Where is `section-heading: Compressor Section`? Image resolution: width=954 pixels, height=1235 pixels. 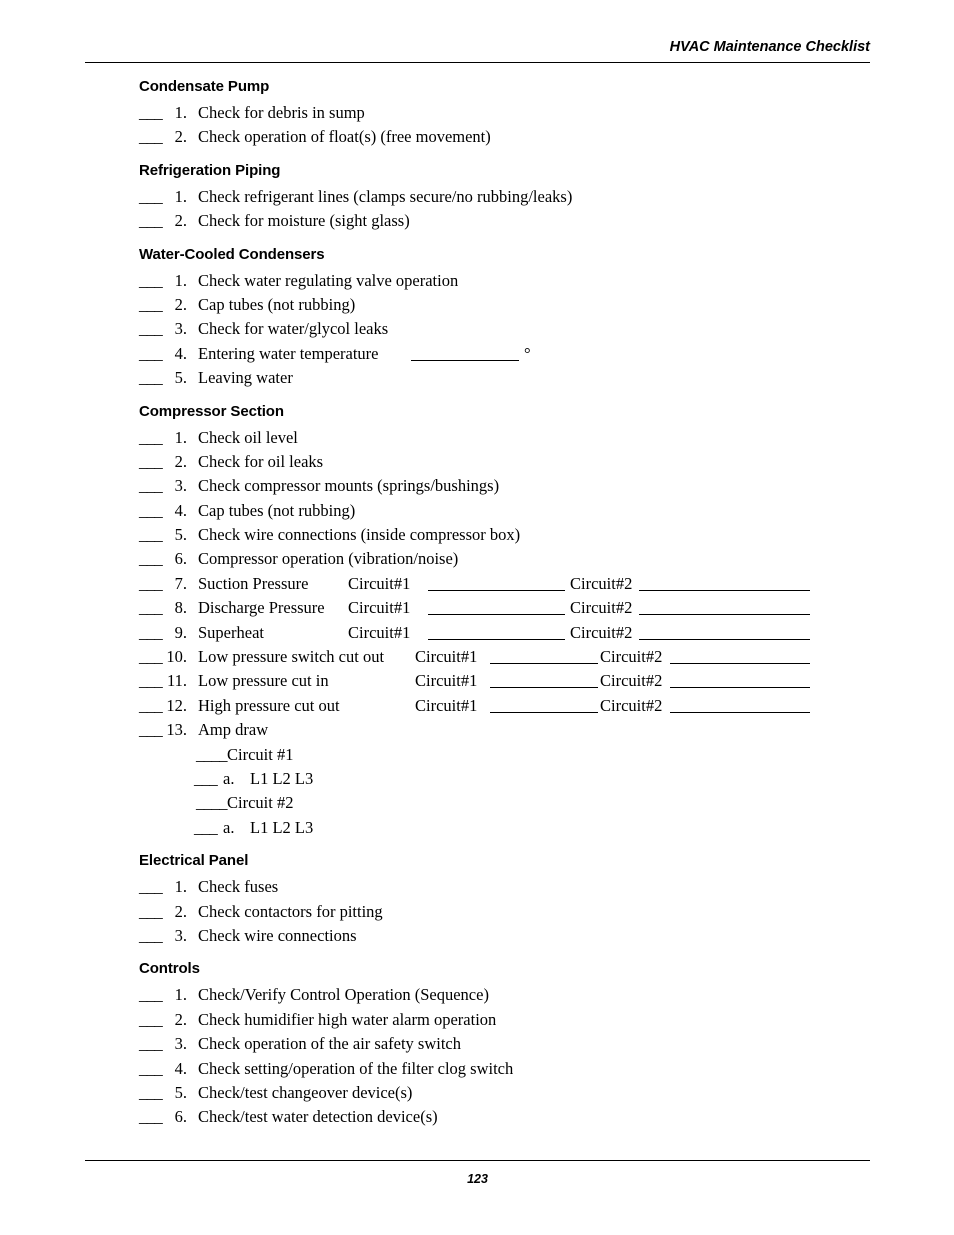
section-heading: Compressor Section is located at coordinates (211, 411).